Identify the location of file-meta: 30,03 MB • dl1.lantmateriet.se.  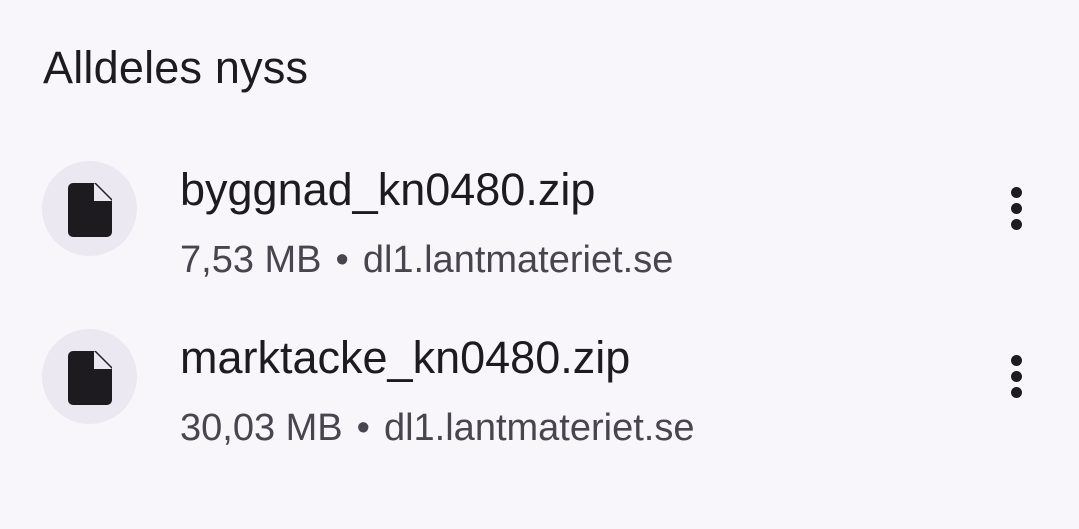
(437, 428).